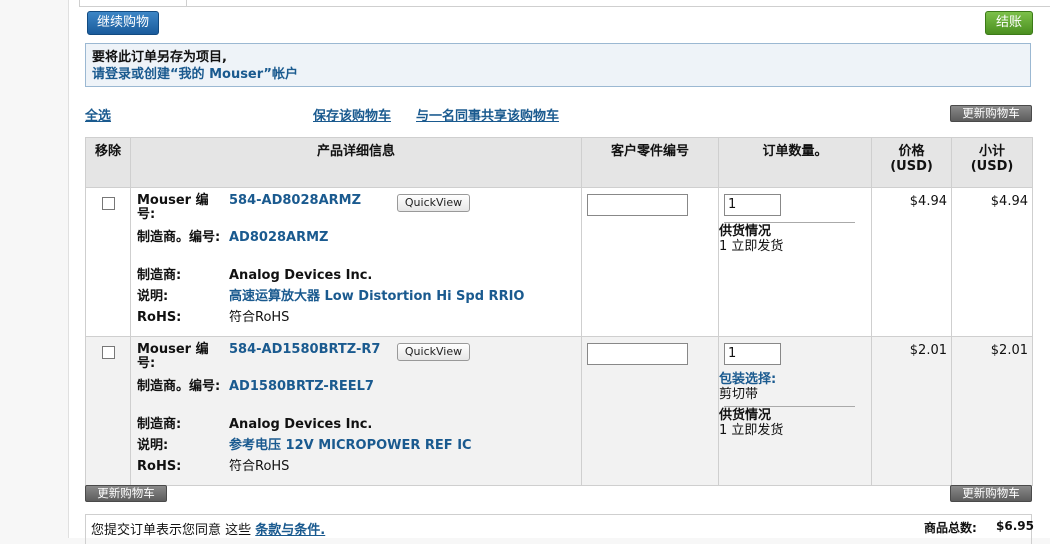 Image resolution: width=1050 pixels, height=544 pixels. Describe the element at coordinates (558, 74) in the screenshot. I see `login-link: 请登录或创建“我的 Mouser”帐户` at that location.